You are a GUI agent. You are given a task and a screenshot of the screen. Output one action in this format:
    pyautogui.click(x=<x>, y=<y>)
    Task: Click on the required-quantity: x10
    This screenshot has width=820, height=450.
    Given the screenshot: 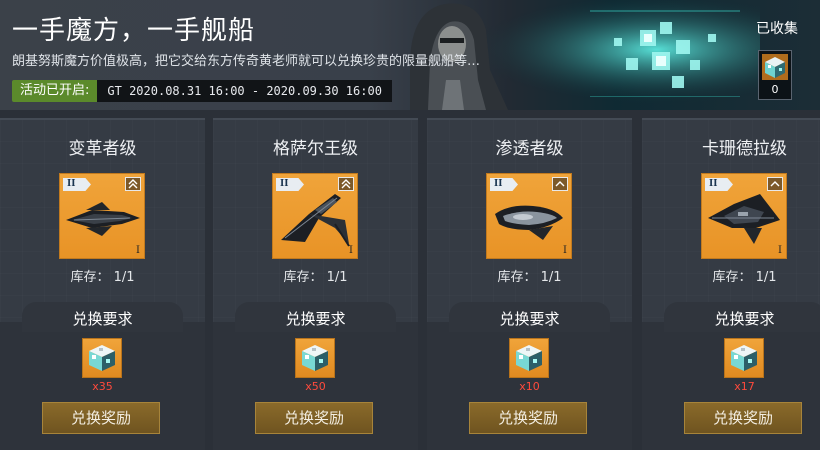 What is the action you would take?
    pyautogui.click(x=529, y=386)
    